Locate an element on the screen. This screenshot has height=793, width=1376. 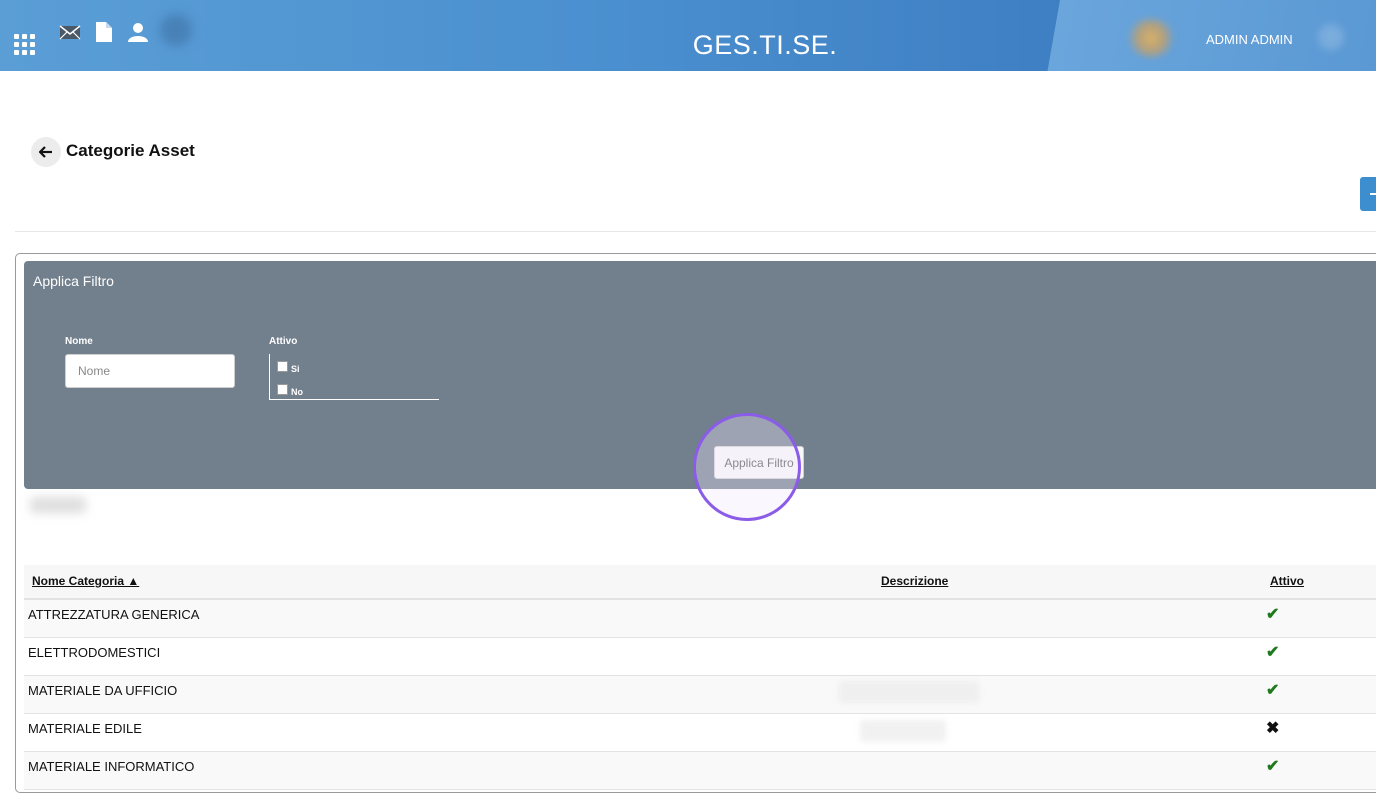
back-button is located at coordinates (46, 152).